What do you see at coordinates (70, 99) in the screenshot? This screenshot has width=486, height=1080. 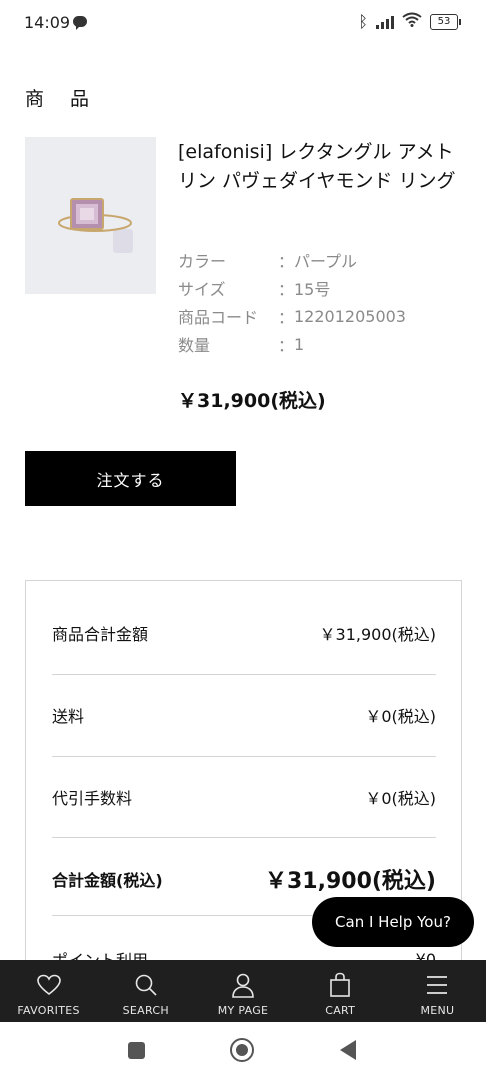 I see `section-title: 商品` at bounding box center [70, 99].